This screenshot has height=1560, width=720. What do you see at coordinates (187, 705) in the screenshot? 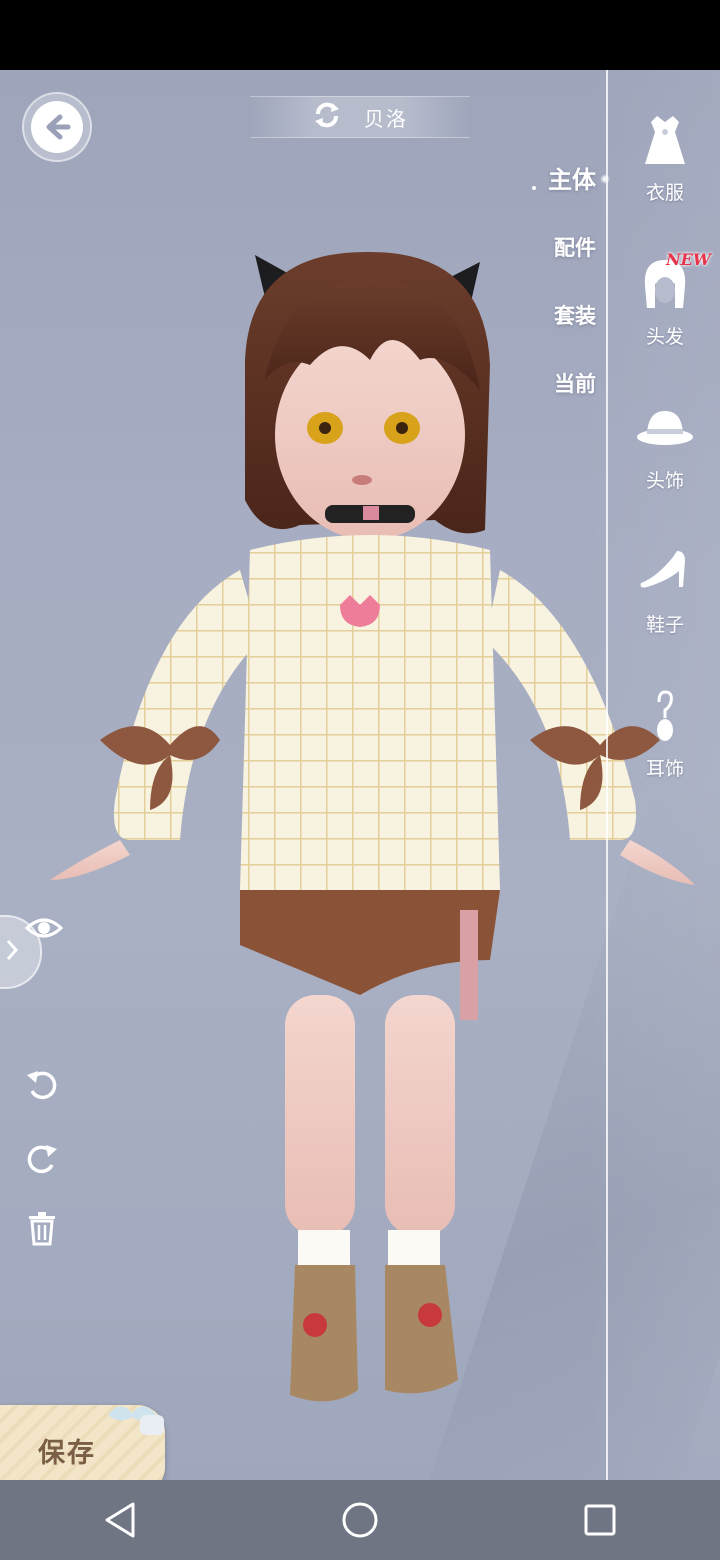
I see `sleeve-left` at bounding box center [187, 705].